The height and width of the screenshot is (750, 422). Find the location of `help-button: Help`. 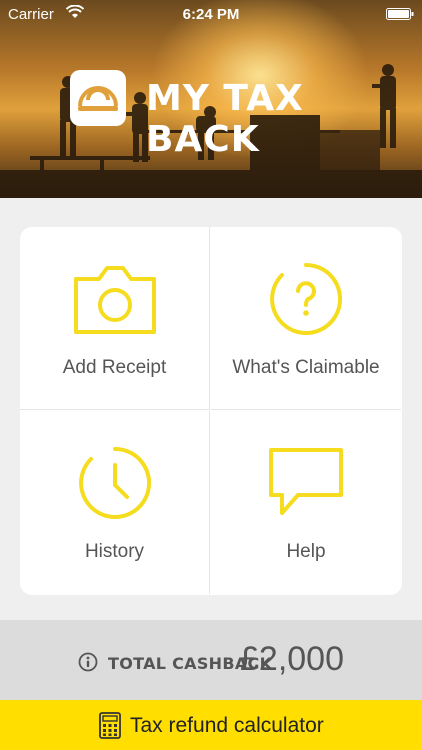

help-button: Help is located at coordinates (306, 502).